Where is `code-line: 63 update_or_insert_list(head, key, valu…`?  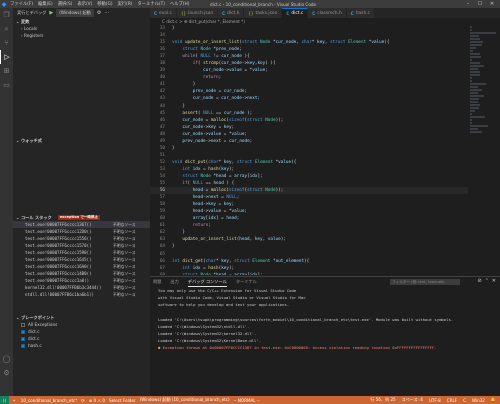 code-line: 63 update_or_insert_list(head, key, valu… is located at coordinates (325, 239).